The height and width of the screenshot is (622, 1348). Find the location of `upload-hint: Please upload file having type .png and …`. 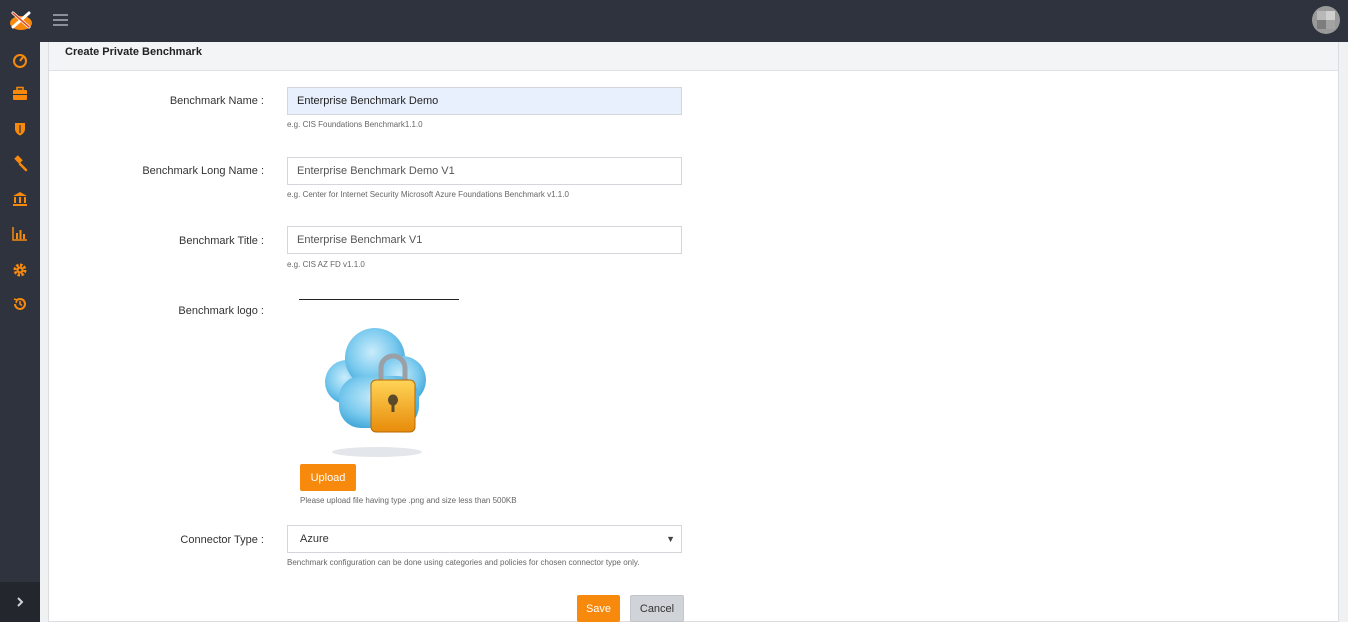

upload-hint: Please upload file having type .png and … is located at coordinates (408, 500).